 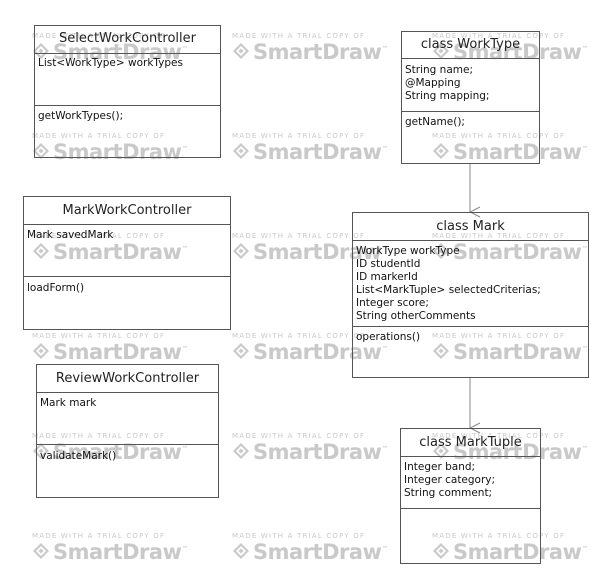 I want to click on class-attribute: Mark savedMark, so click(x=70, y=235).